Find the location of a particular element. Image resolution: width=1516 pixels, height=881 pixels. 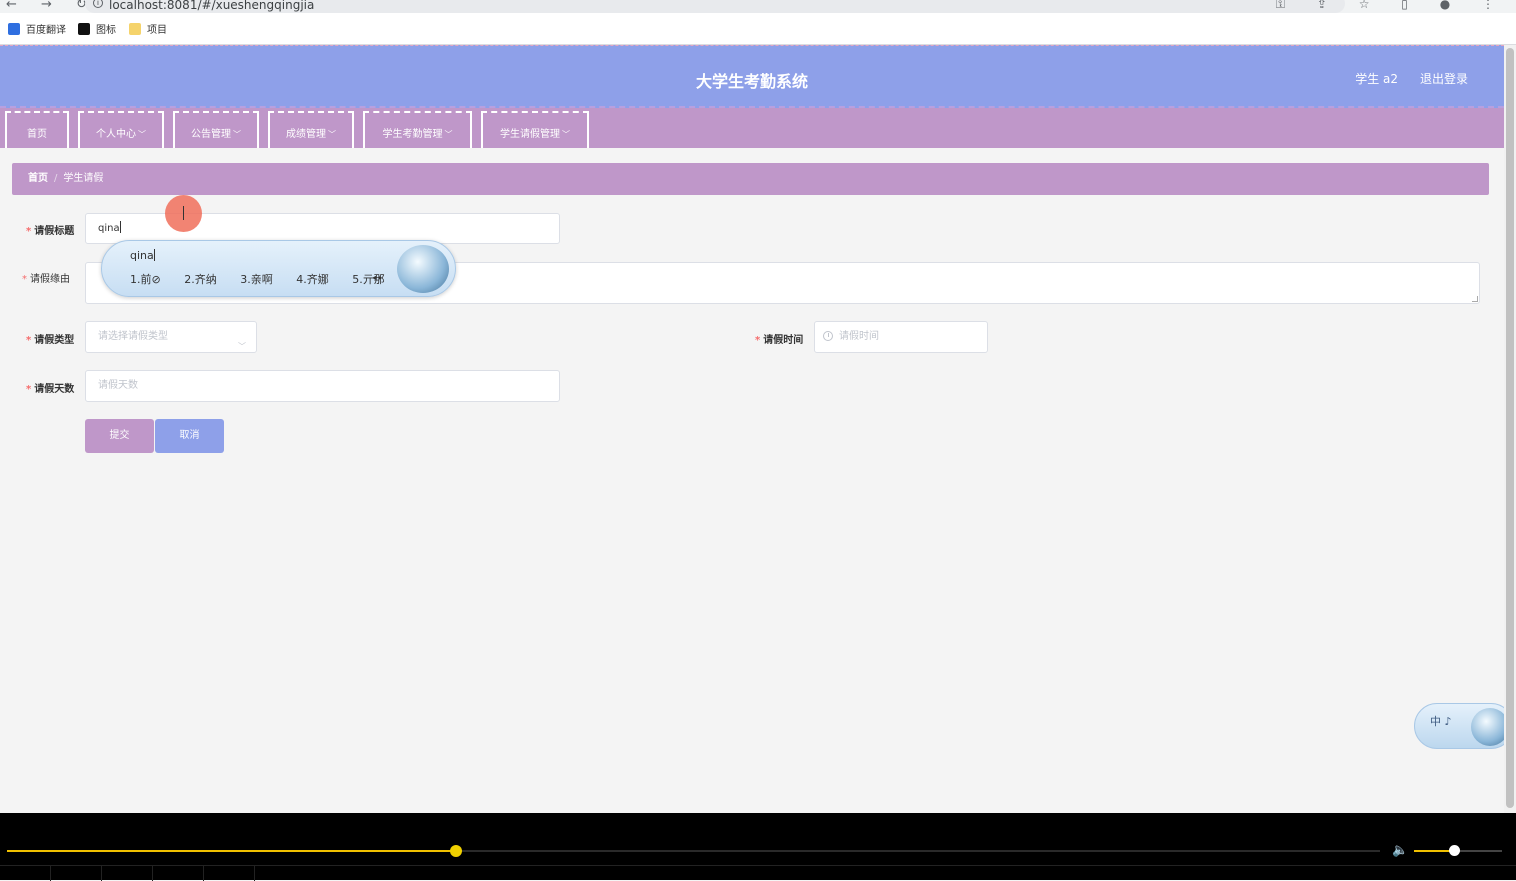

ime-candidate: 2.齐纳 is located at coordinates (200, 279).